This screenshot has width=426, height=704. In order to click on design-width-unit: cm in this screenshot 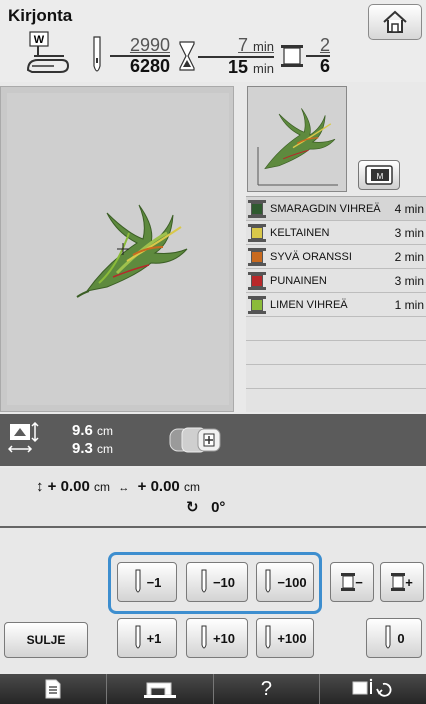, I will do `click(105, 449)`.